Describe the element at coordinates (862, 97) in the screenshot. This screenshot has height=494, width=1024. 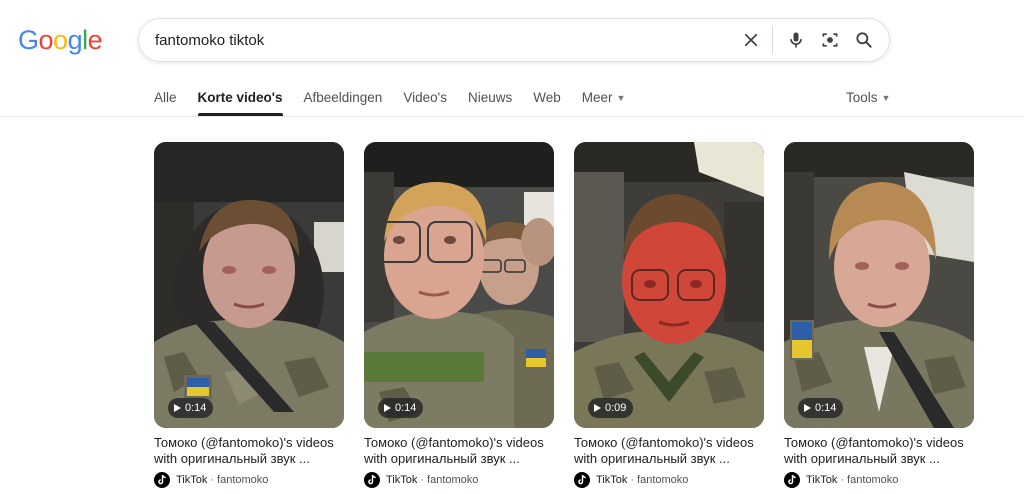
I see `tools-label: Tools` at that location.